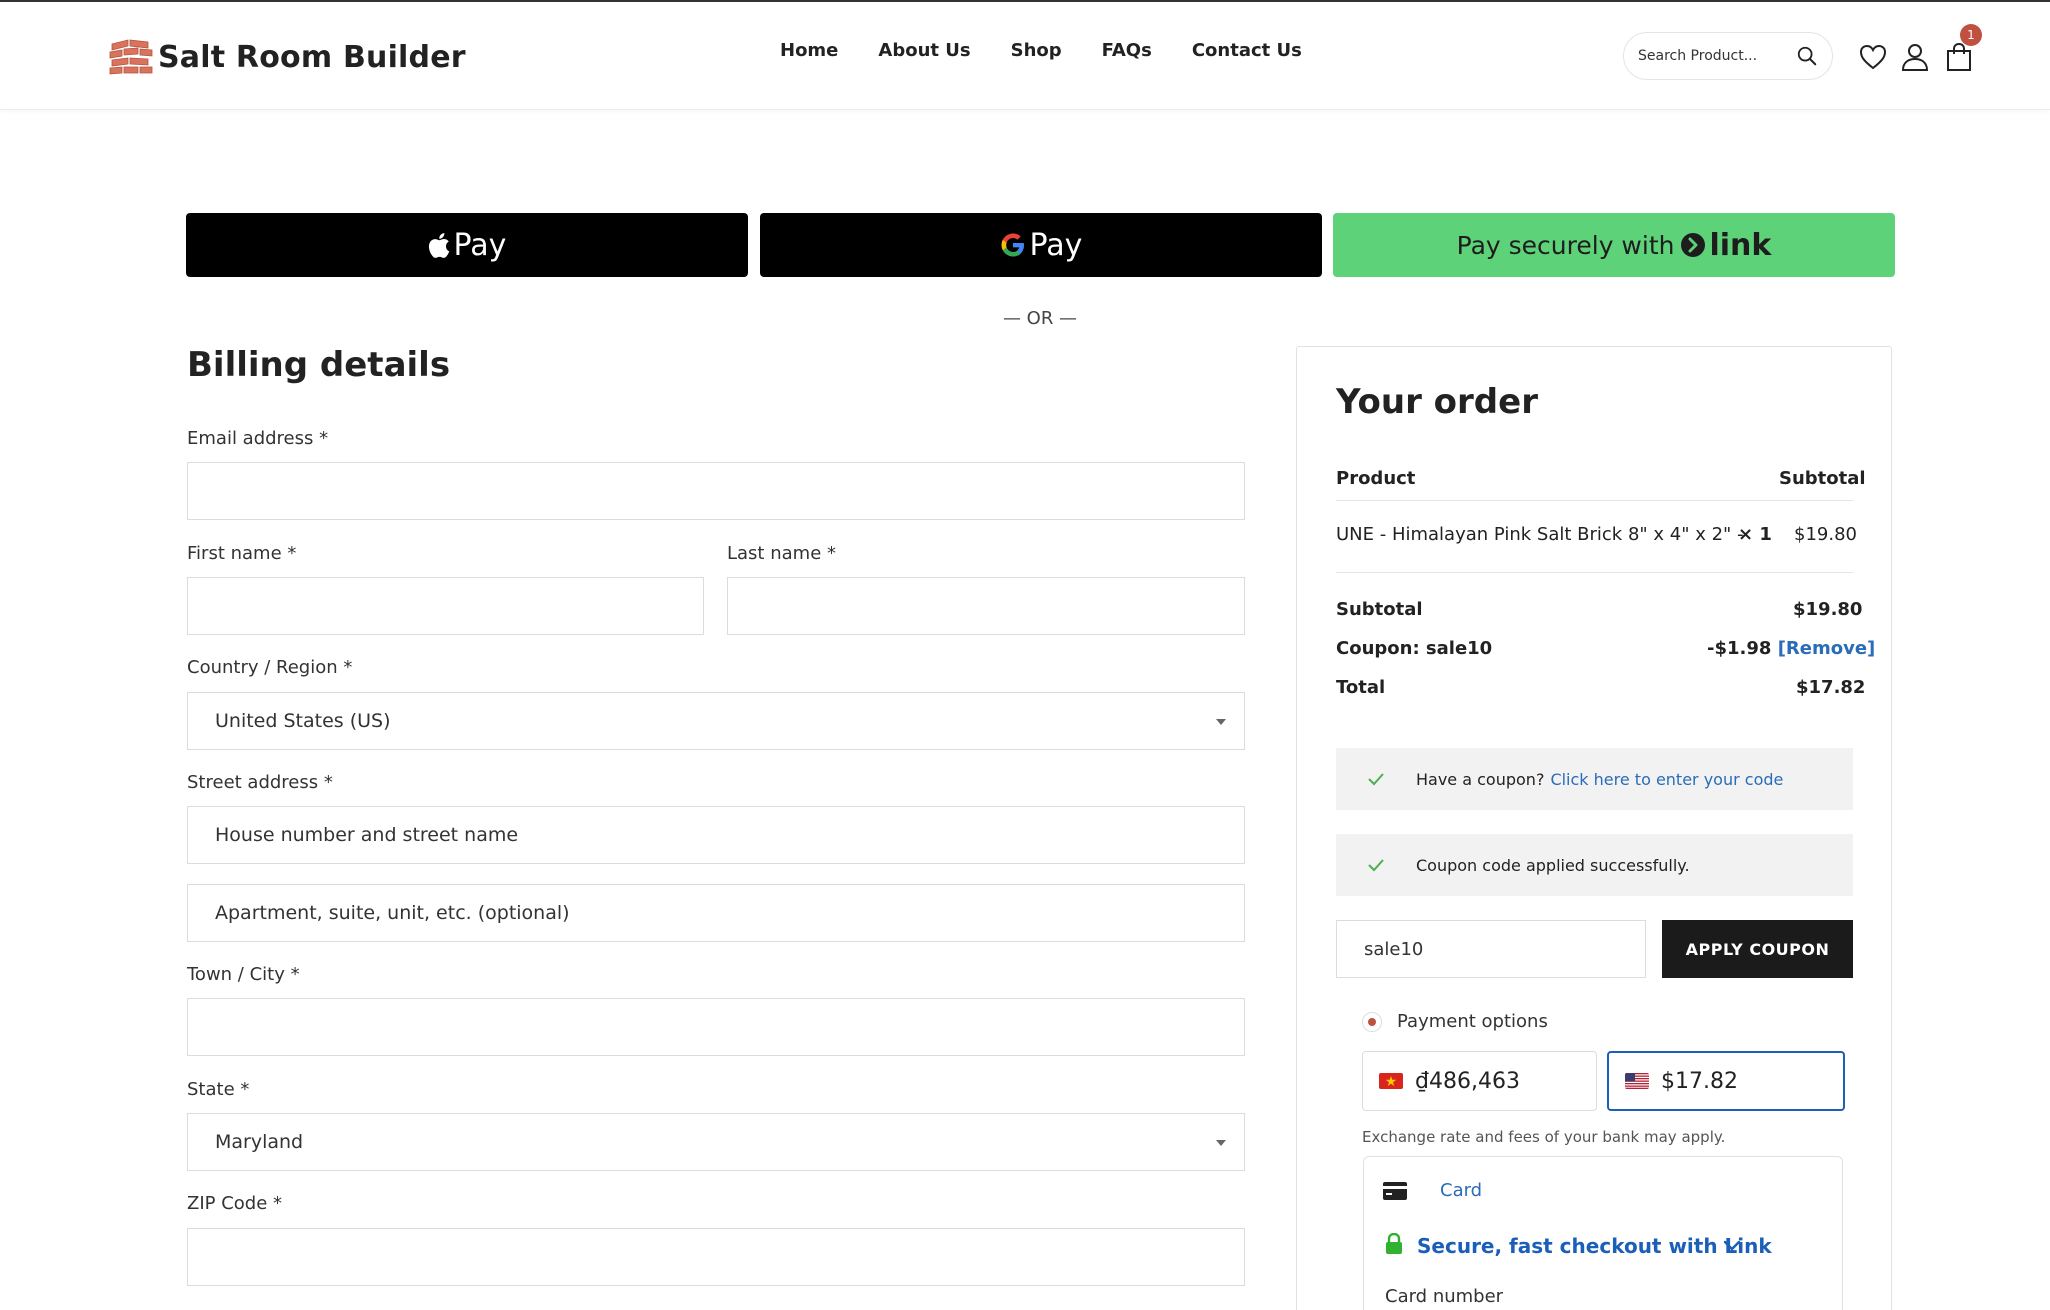 This screenshot has height=1310, width=2050. Describe the element at coordinates (1971, 35) in the screenshot. I see `cart-count-badge: 1` at that location.